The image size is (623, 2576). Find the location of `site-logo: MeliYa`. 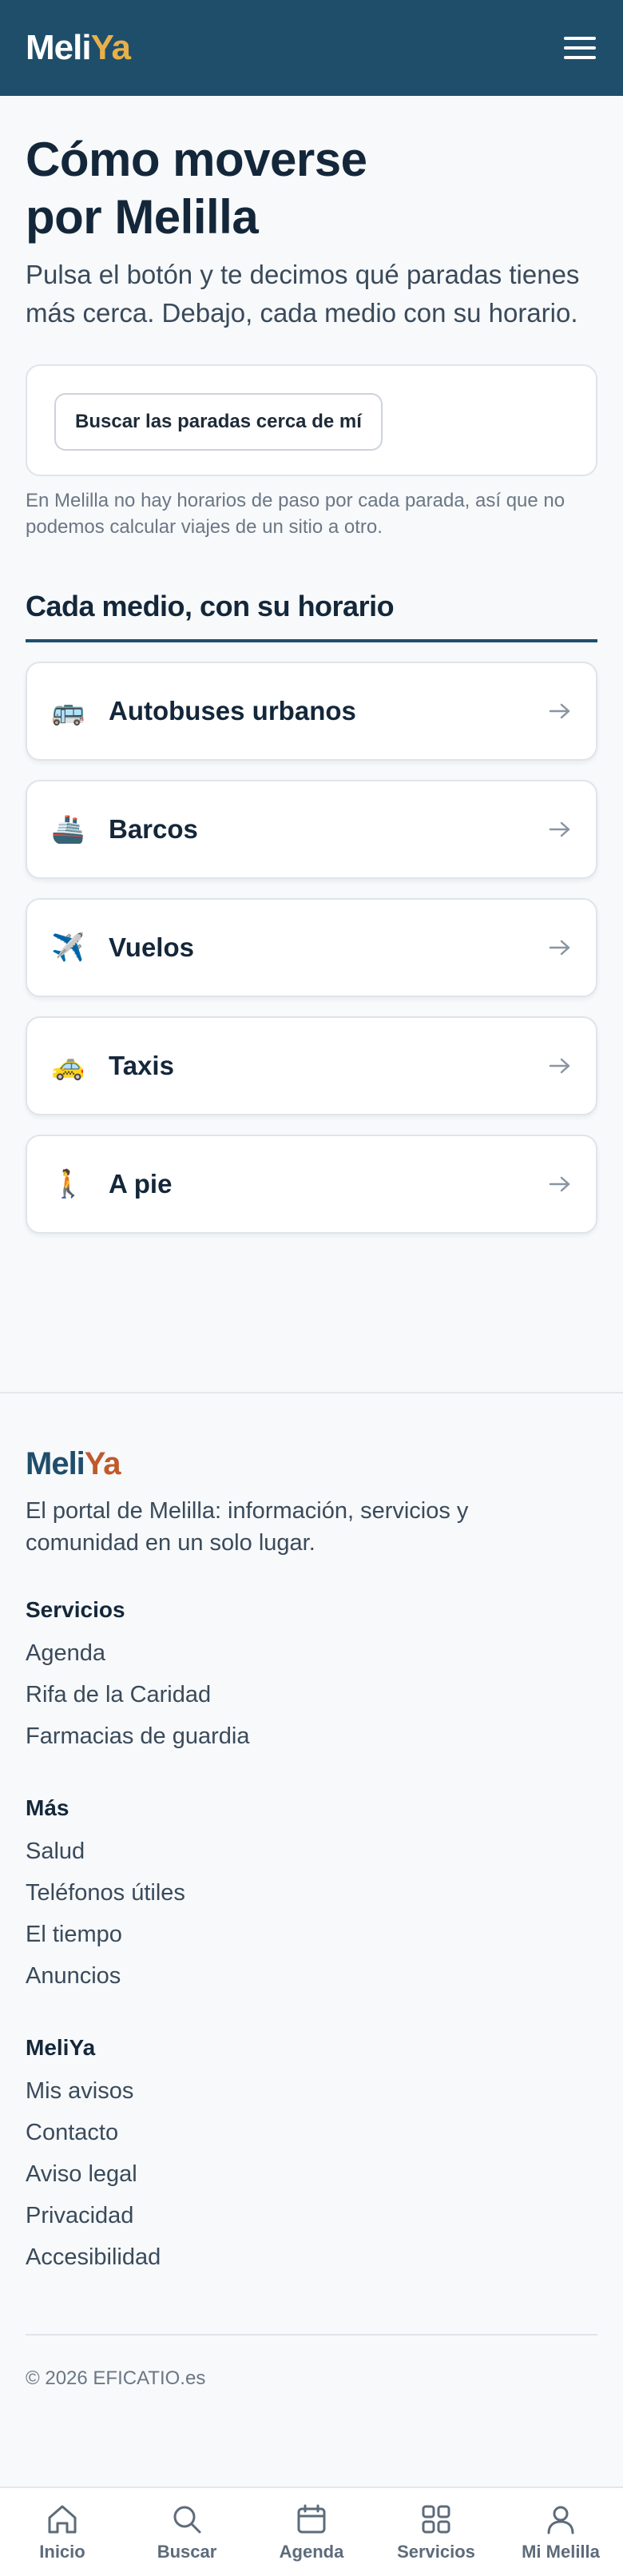

site-logo: MeliYa is located at coordinates (78, 48).